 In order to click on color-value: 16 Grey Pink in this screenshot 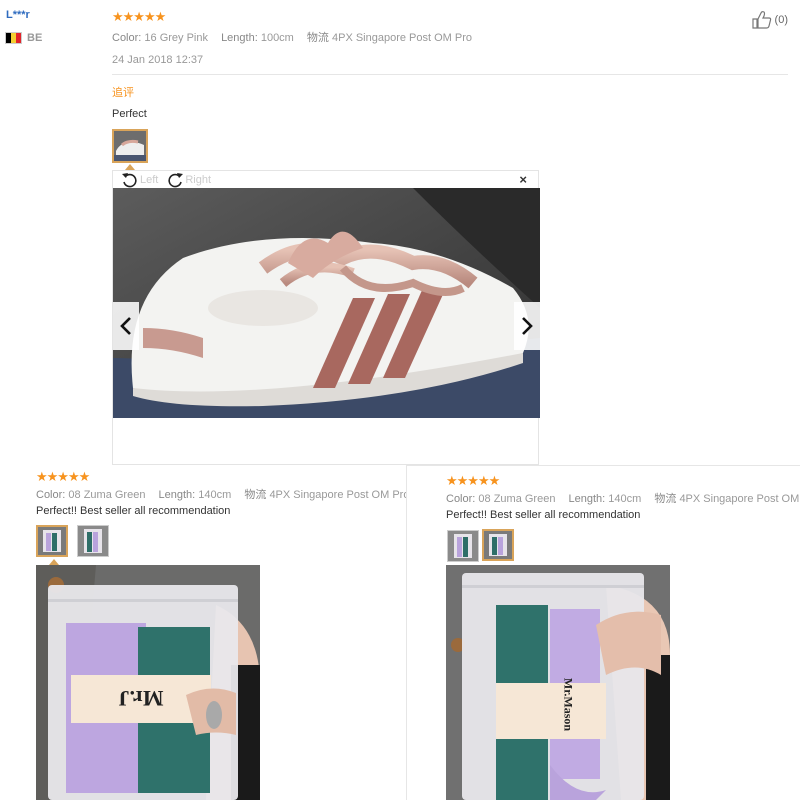, I will do `click(176, 38)`.